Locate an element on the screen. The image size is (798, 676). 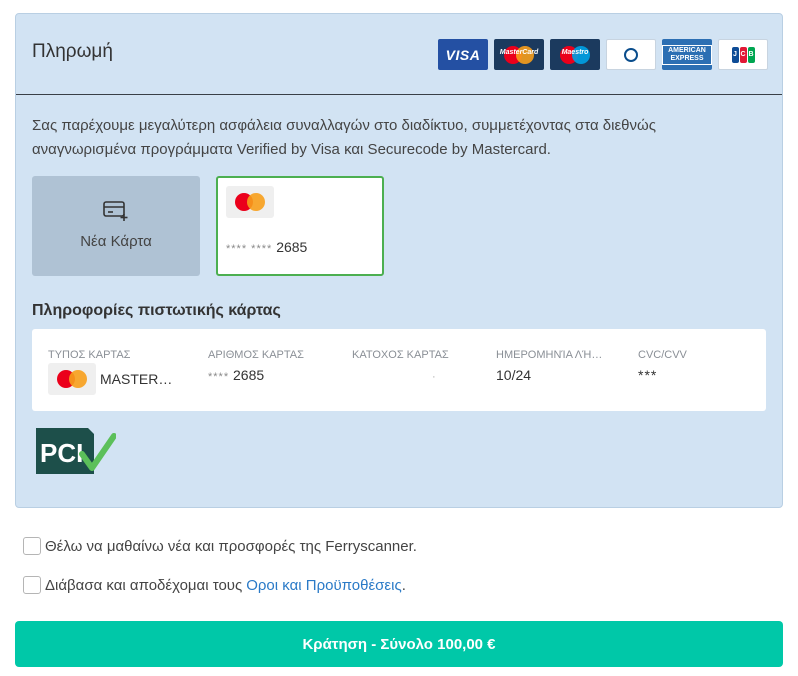
card-expiry-value: 10/24 is located at coordinates (514, 375).